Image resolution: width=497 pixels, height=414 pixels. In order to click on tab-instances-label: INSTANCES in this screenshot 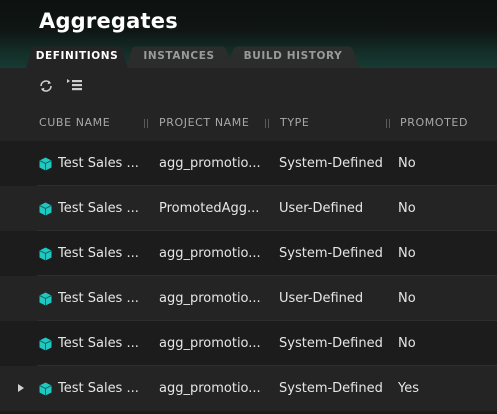, I will do `click(179, 56)`.